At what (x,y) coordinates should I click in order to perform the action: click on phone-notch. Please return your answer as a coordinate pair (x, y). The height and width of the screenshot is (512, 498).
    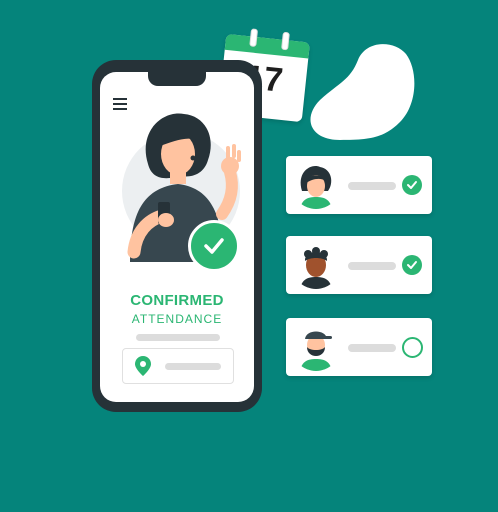
    Looking at the image, I should click on (177, 79).